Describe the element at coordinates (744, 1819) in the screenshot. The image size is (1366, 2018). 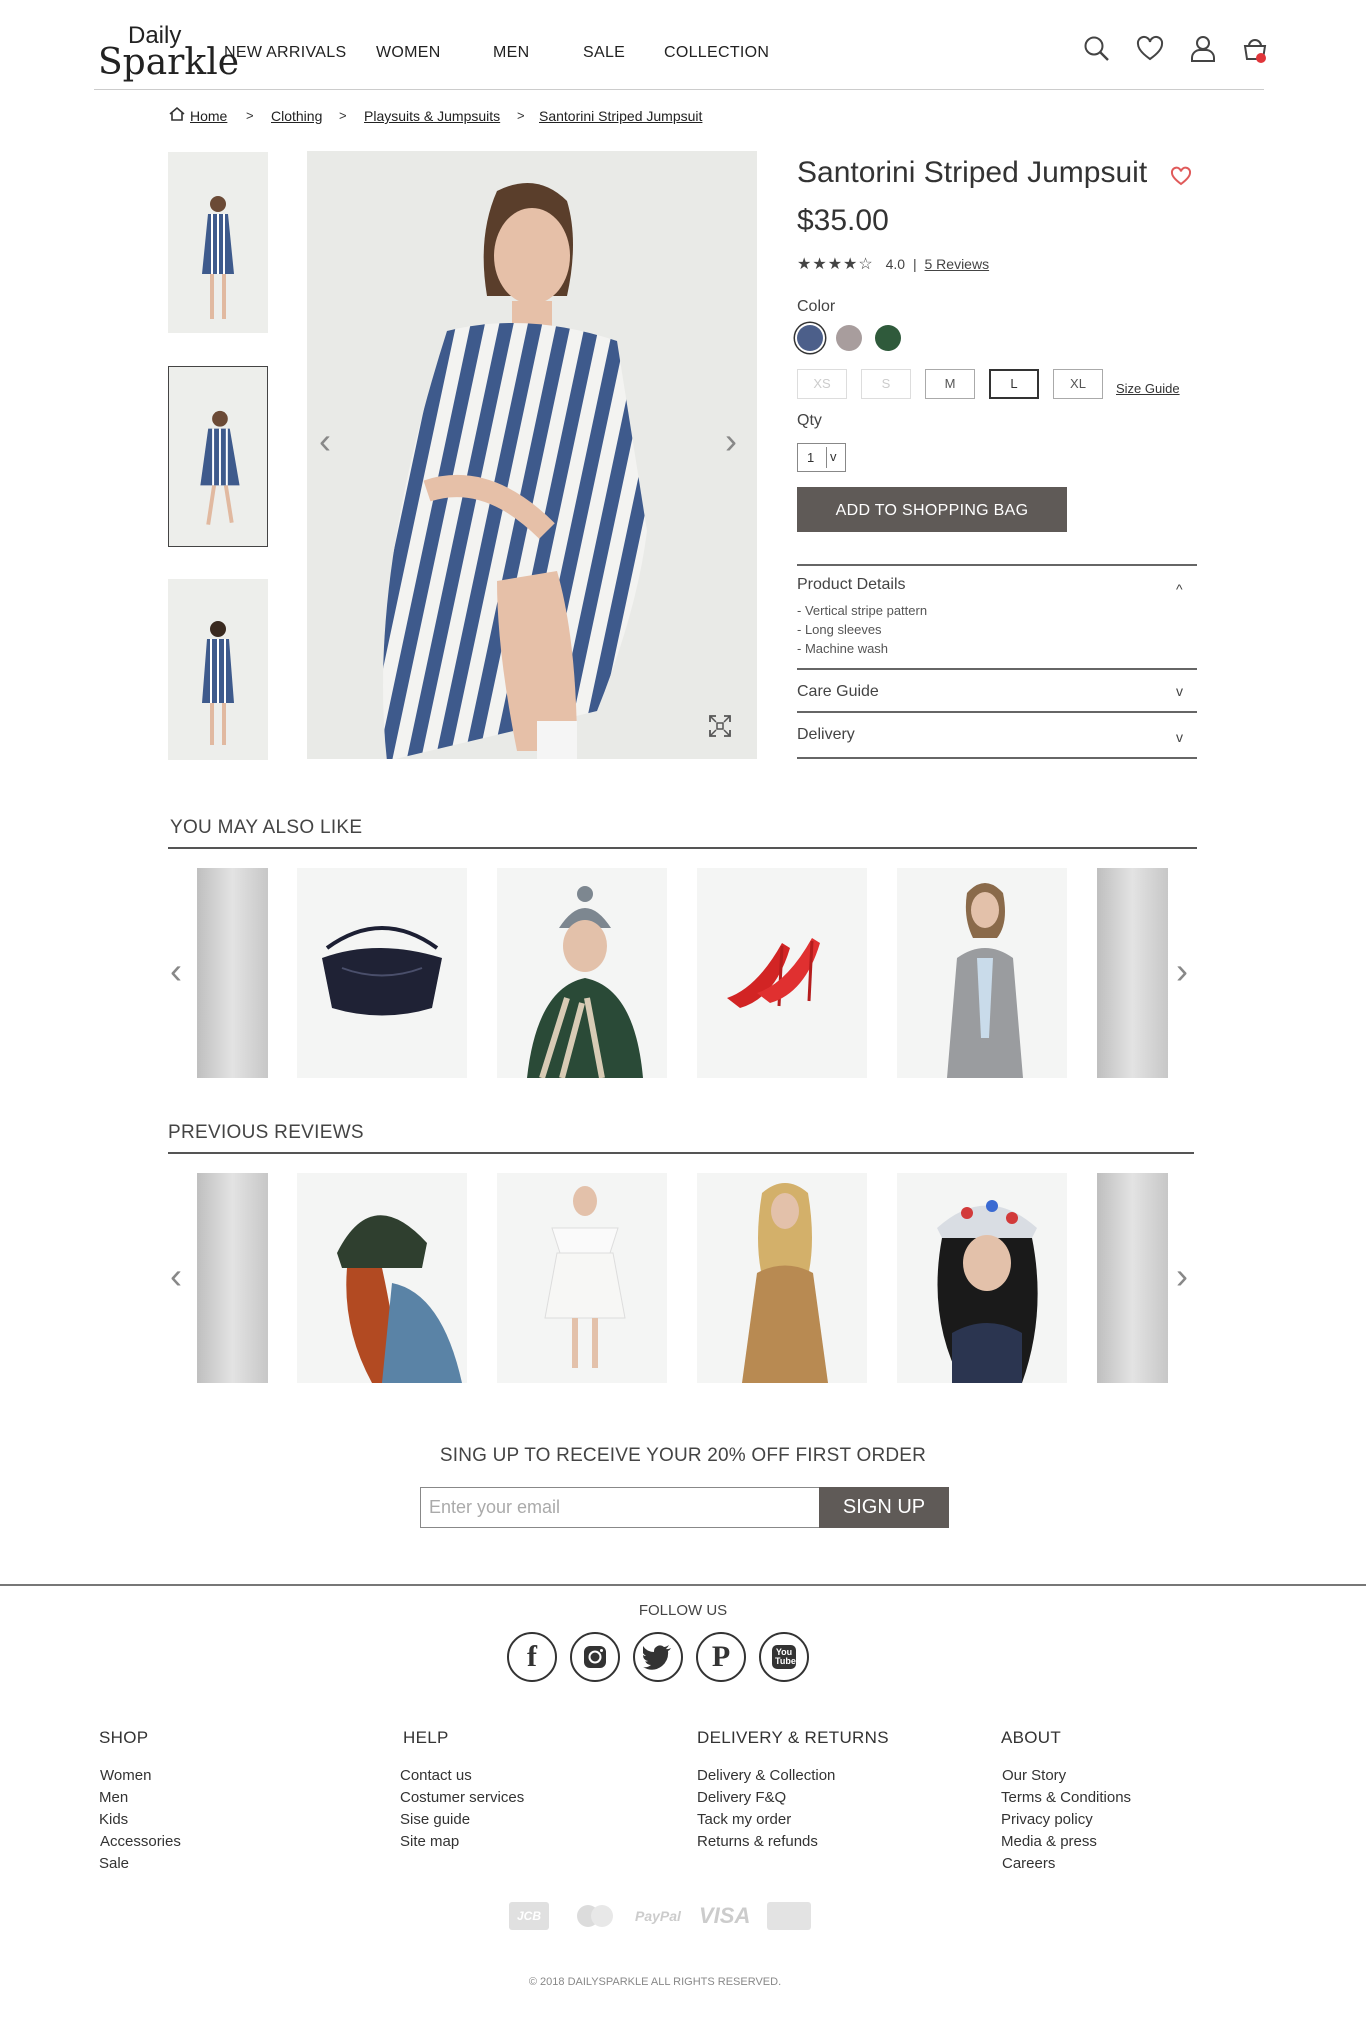
I see `footer-link: Tack my order` at that location.